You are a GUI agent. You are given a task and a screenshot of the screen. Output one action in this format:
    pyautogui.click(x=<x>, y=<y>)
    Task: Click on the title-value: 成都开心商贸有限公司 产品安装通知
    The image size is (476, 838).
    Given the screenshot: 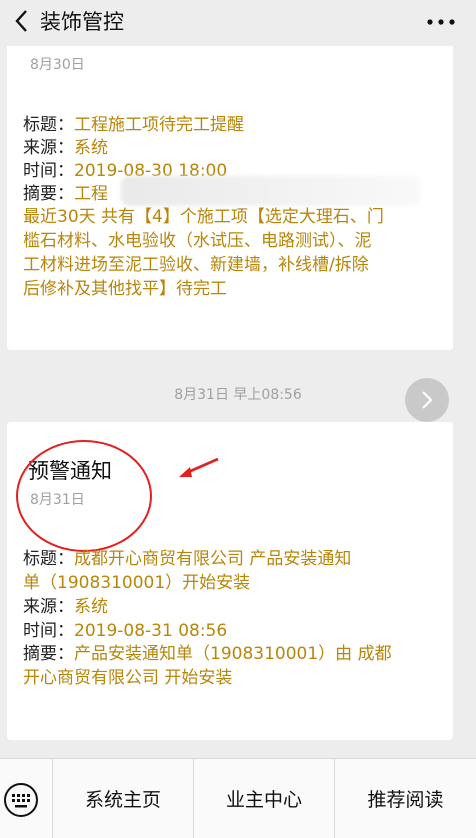 What is the action you would take?
    pyautogui.click(x=213, y=559)
    